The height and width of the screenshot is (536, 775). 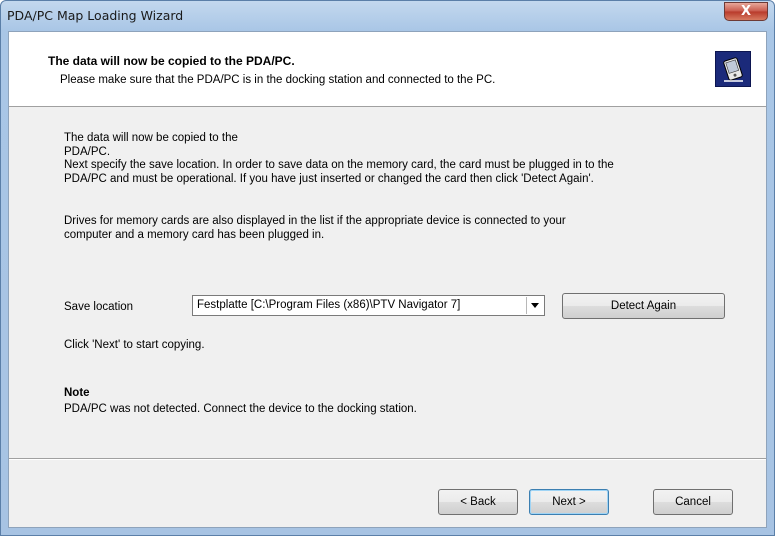 I want to click on dropdown-arrow-icon, so click(x=534, y=305).